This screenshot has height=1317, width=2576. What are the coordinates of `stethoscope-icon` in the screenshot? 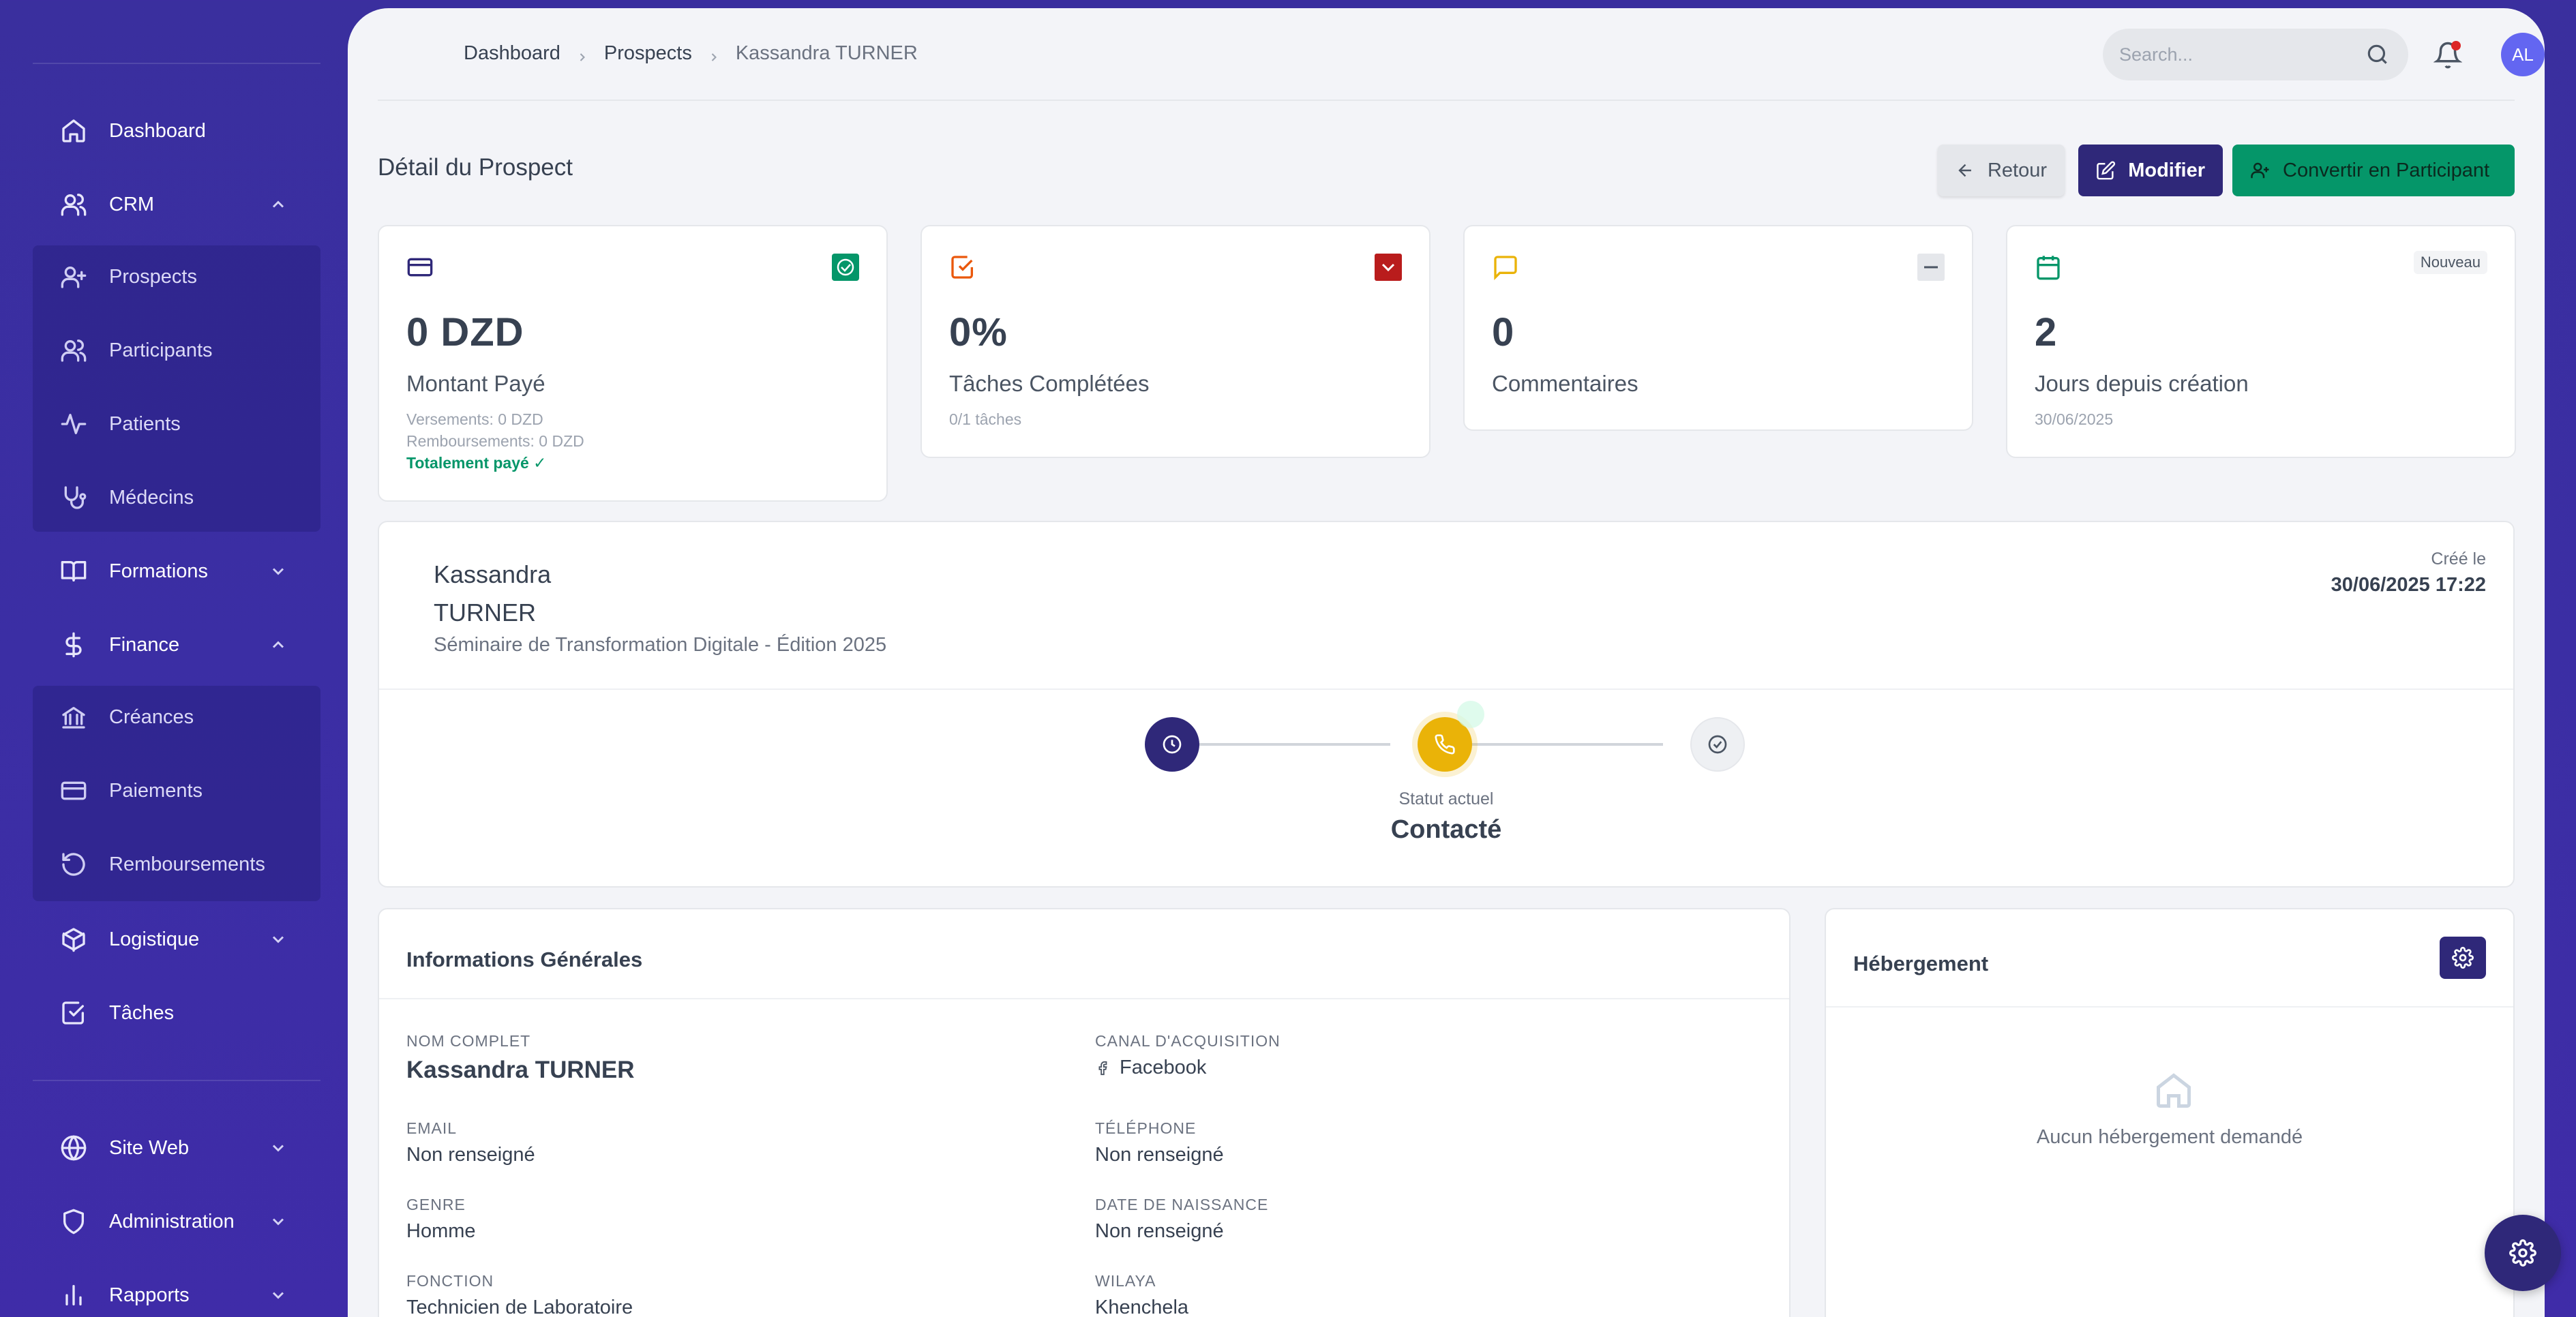 It's located at (73, 497).